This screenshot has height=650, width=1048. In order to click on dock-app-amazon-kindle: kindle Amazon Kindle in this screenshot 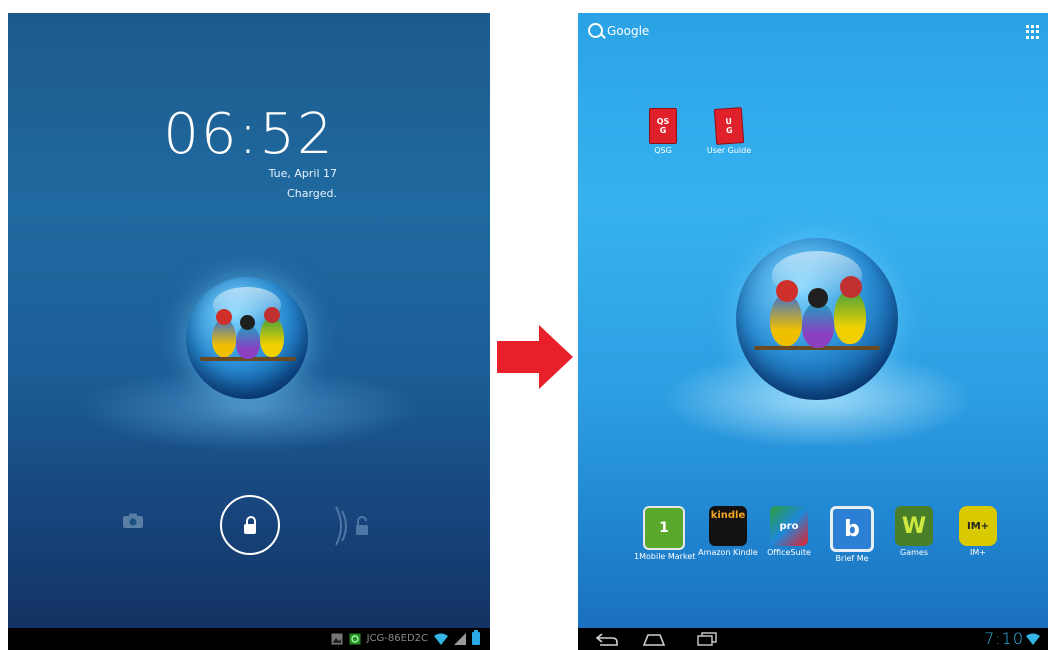, I will do `click(728, 531)`.